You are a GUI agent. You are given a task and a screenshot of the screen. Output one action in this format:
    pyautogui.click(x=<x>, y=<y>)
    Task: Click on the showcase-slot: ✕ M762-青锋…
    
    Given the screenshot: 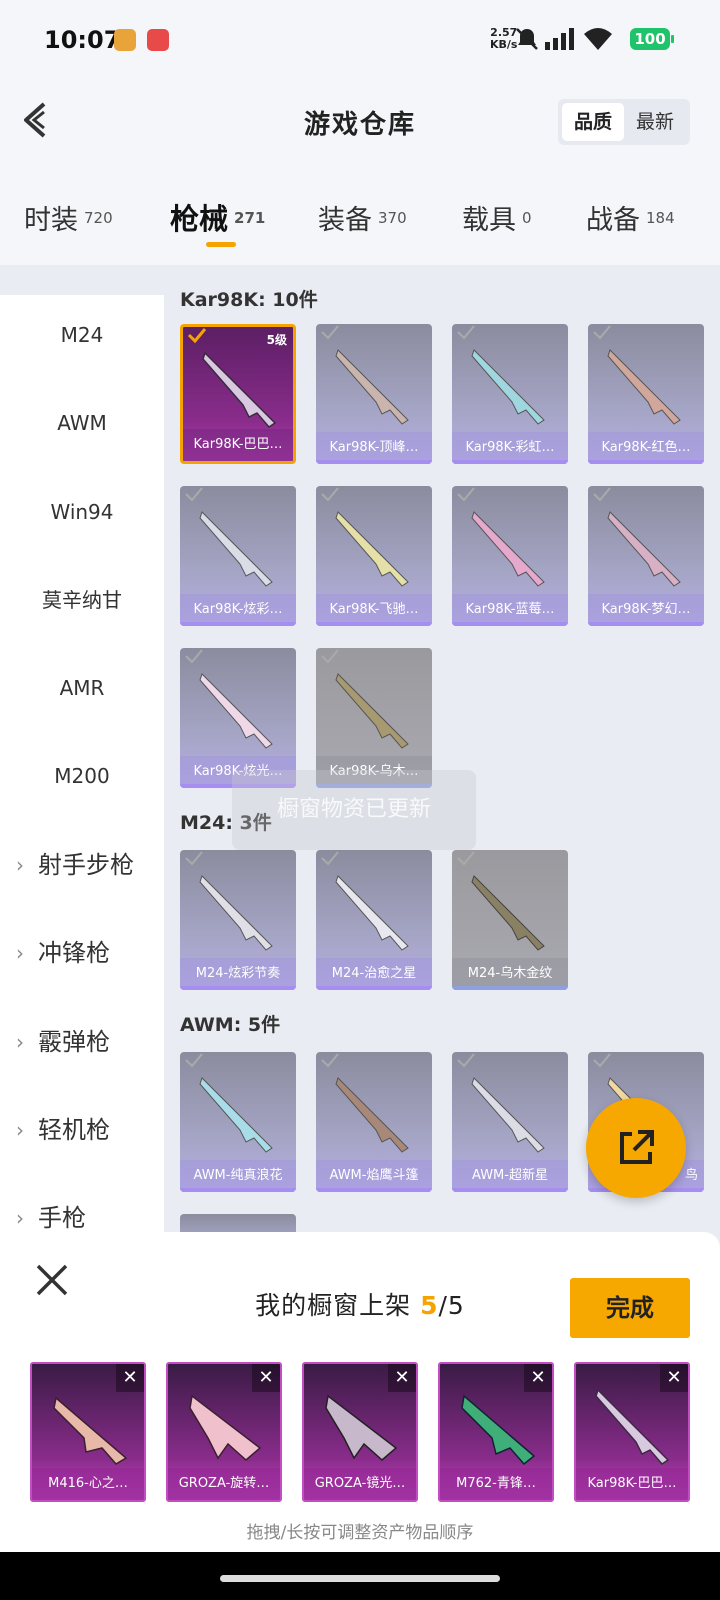 What is the action you would take?
    pyautogui.click(x=496, y=1432)
    